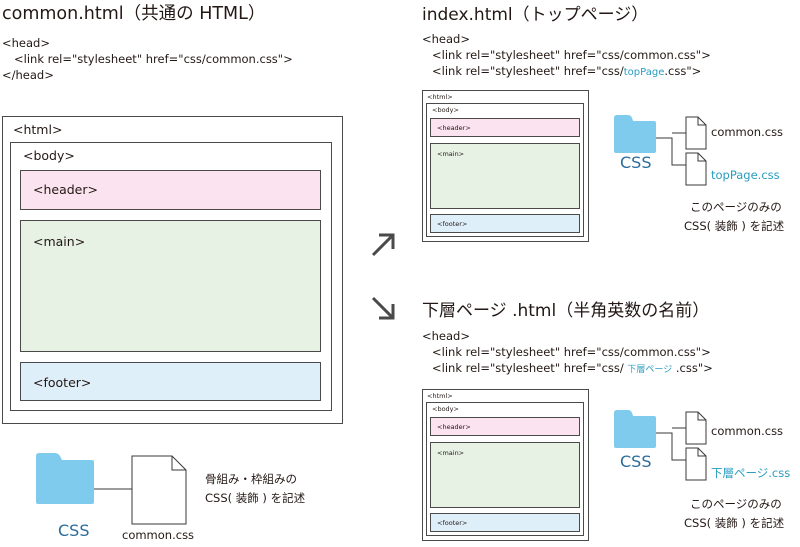 Image resolution: width=800 pixels, height=547 pixels. I want to click on index-css-tree, so click(660, 150).